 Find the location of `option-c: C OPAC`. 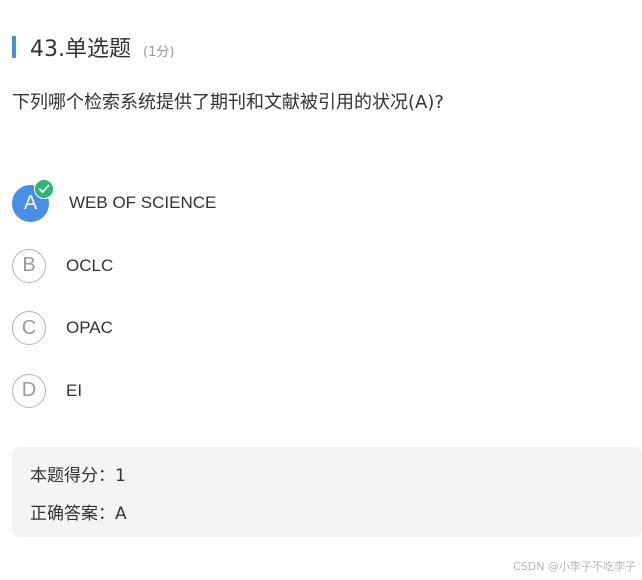

option-c: C OPAC is located at coordinates (114, 328).